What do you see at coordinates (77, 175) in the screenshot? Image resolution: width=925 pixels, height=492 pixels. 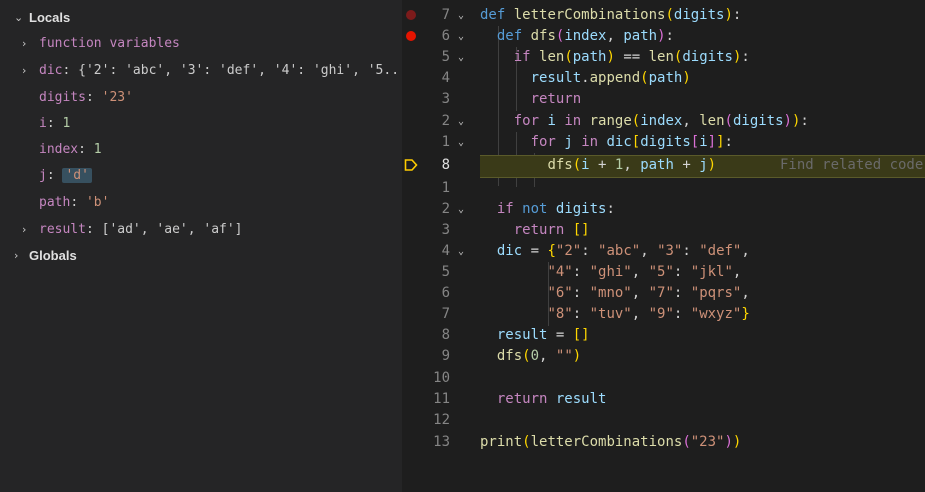 I see `variable-value-highlighted: 'd'` at bounding box center [77, 175].